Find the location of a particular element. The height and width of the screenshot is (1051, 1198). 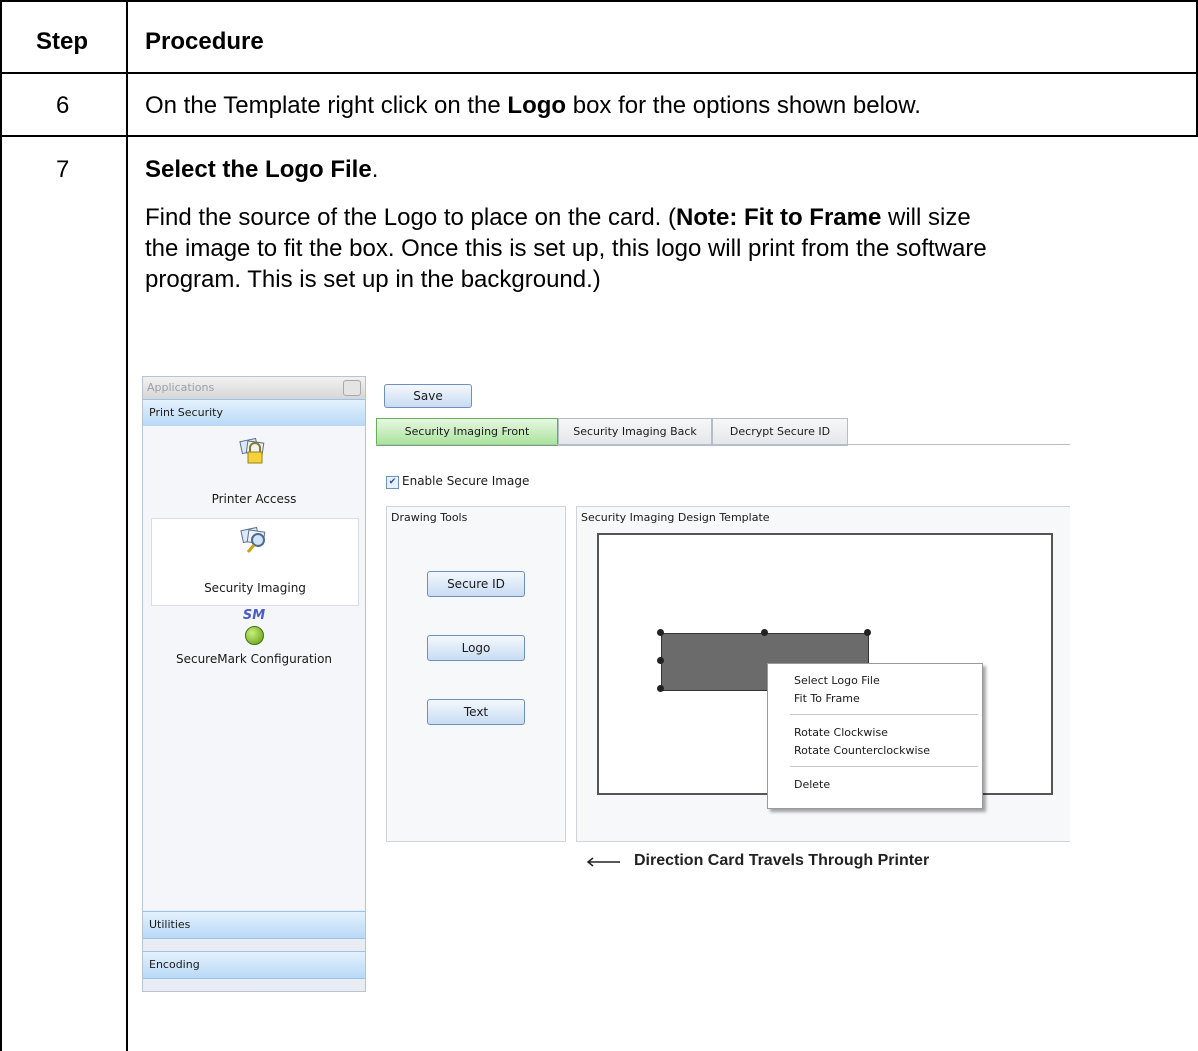

collapse-button is located at coordinates (352, 388).